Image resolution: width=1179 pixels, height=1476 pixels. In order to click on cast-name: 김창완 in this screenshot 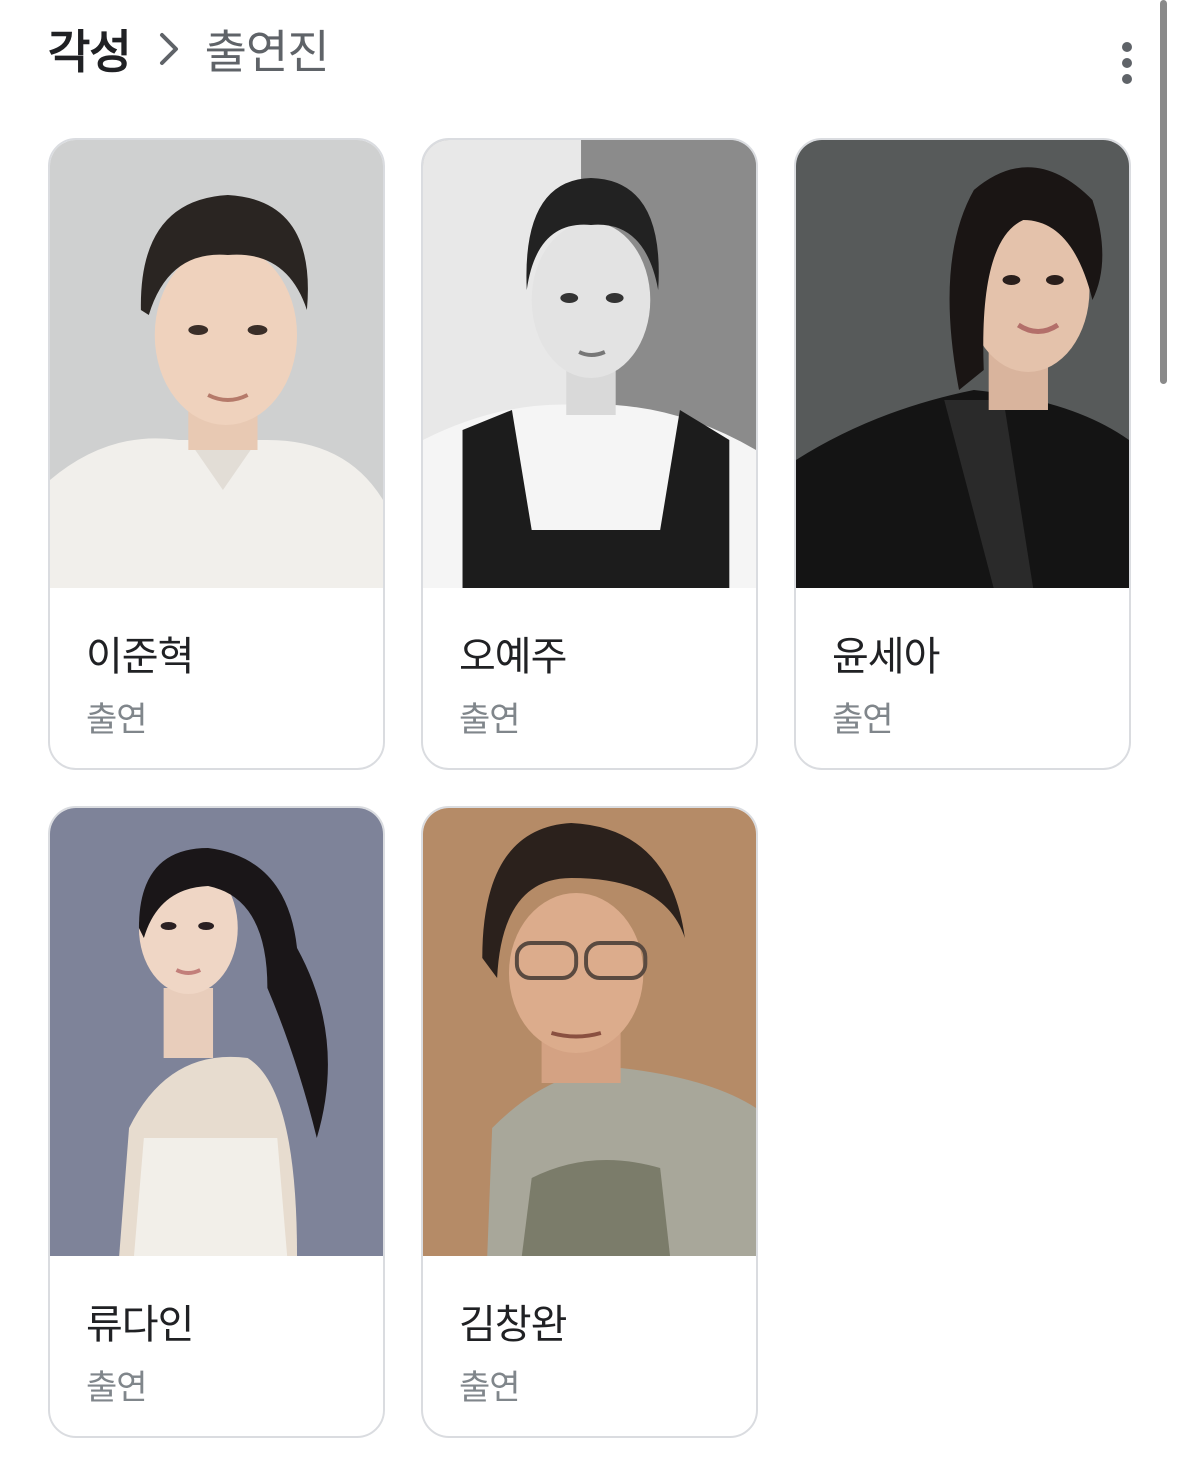, I will do `click(513, 1325)`.